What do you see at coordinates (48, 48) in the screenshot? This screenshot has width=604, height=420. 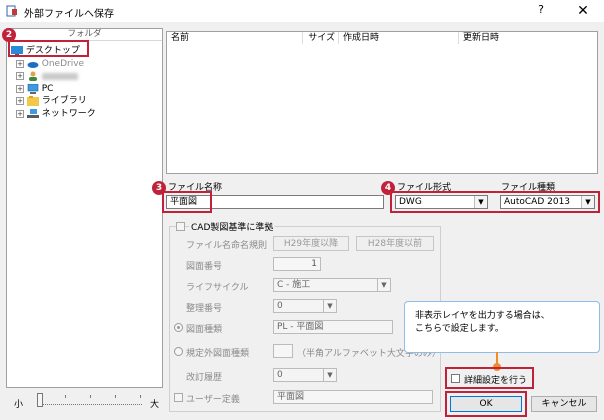 I see `highlight-desktop` at bounding box center [48, 48].